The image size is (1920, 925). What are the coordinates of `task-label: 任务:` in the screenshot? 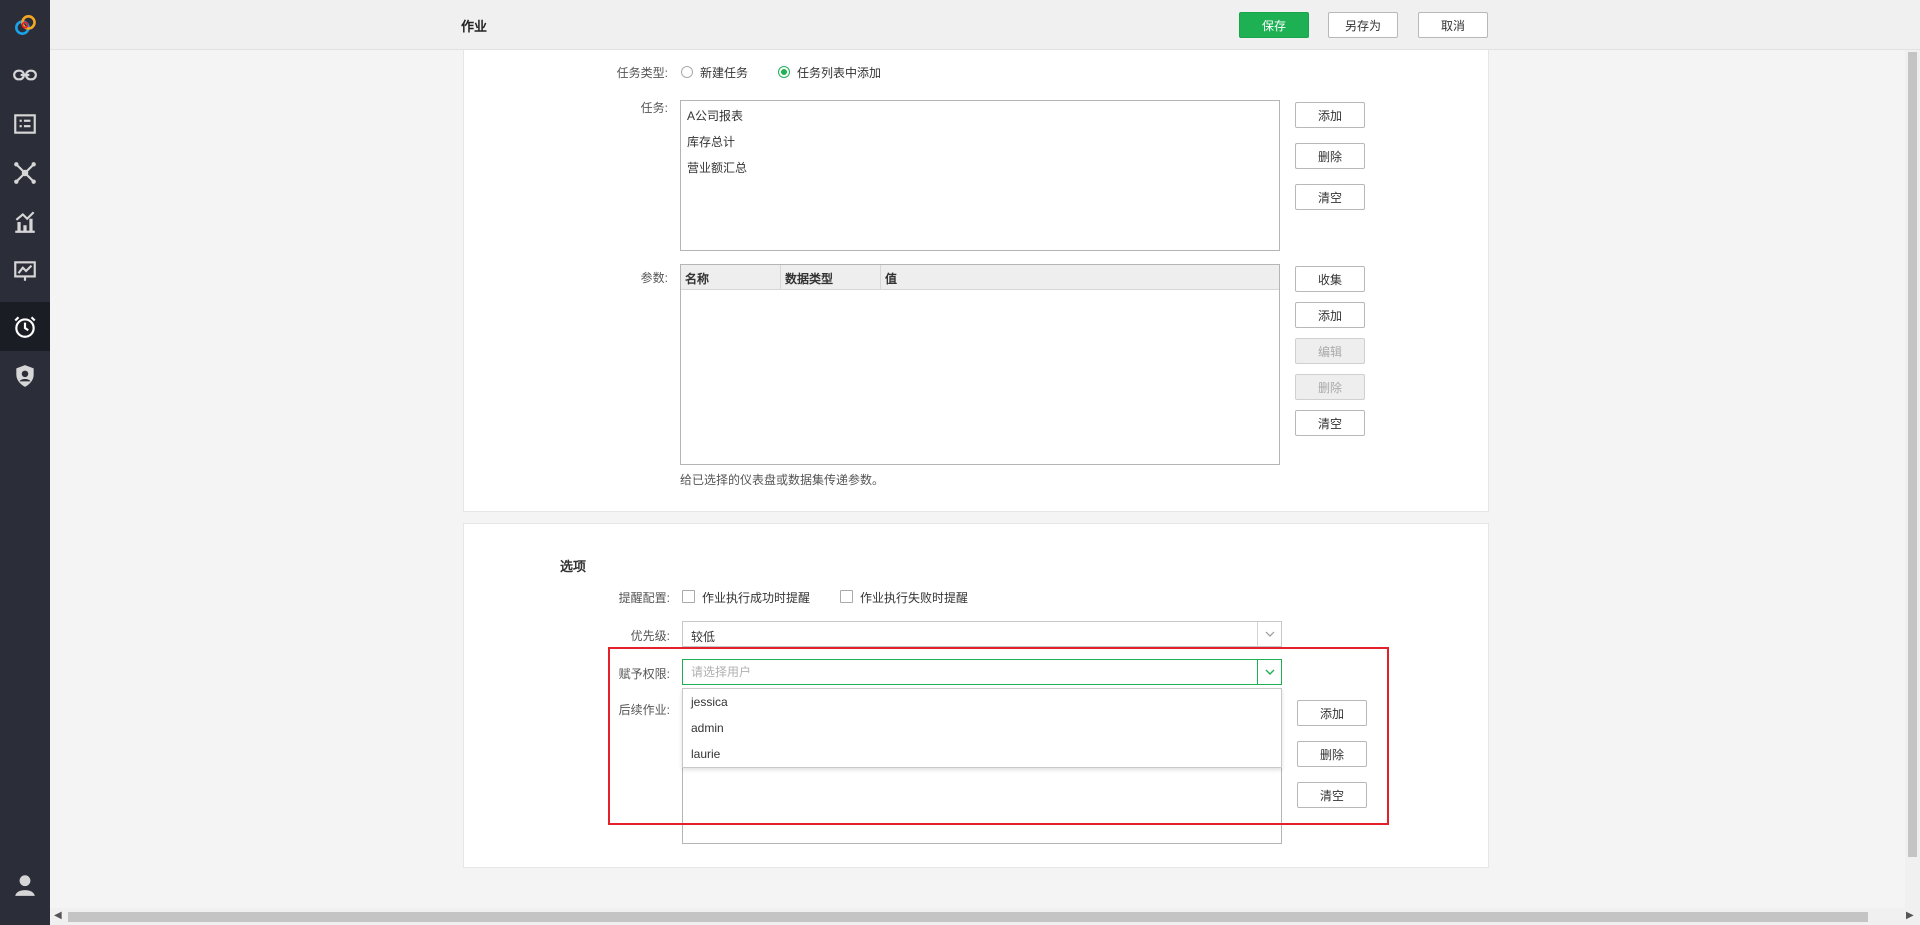 It's located at (654, 108).